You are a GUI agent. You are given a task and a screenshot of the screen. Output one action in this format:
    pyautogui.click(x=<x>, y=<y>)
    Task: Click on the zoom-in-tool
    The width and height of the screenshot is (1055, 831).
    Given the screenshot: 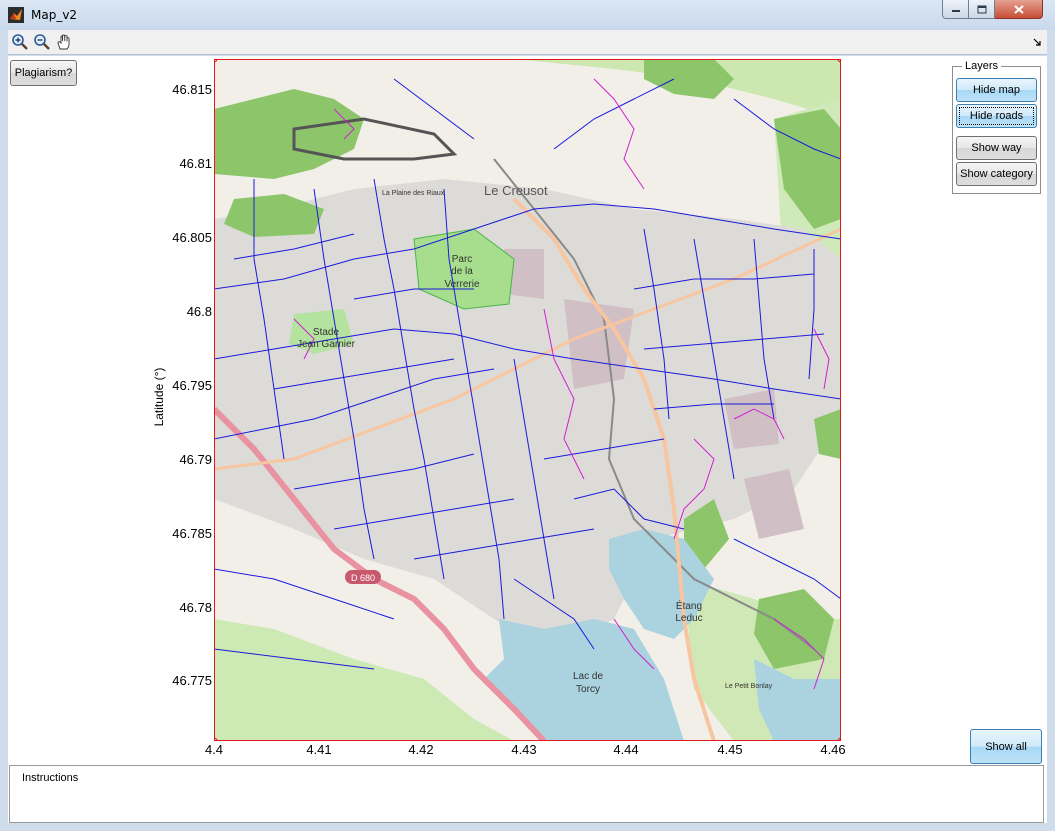 What is the action you would take?
    pyautogui.click(x=20, y=42)
    